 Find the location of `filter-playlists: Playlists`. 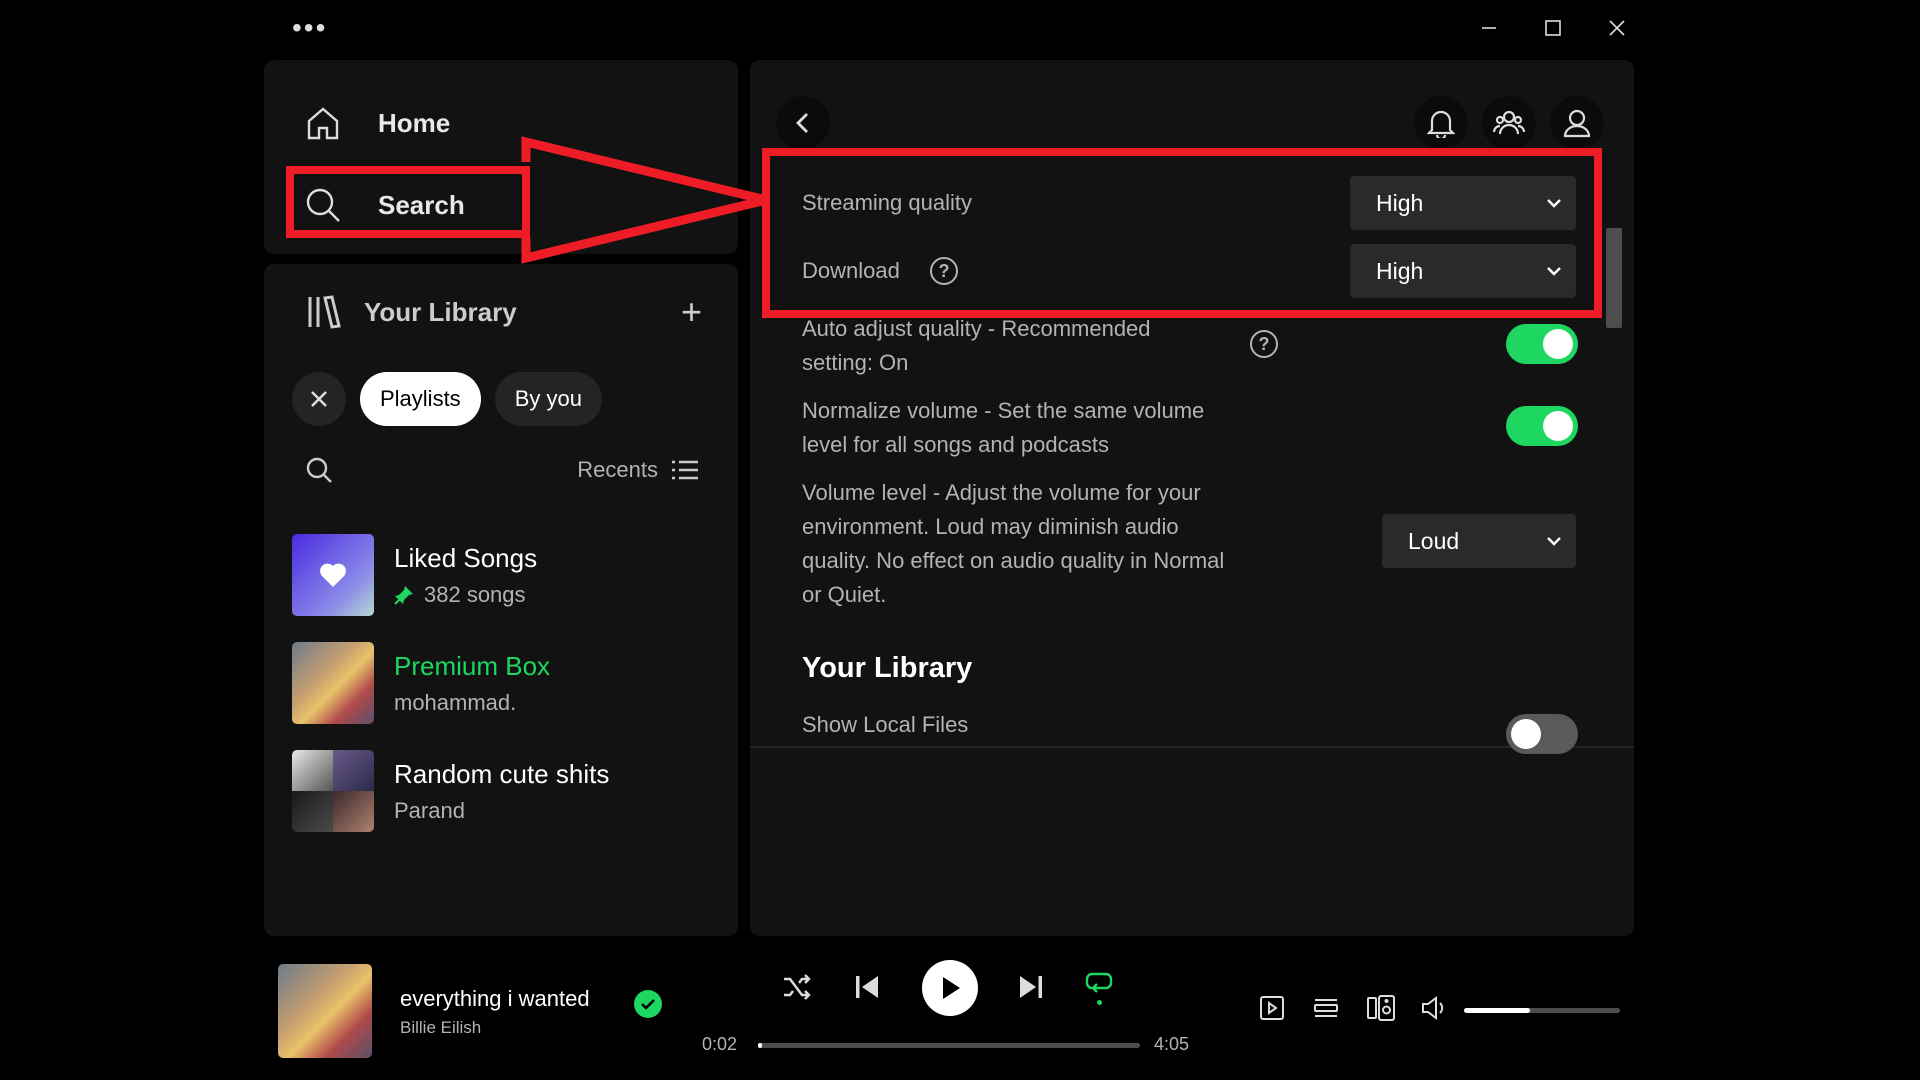

filter-playlists: Playlists is located at coordinates (420, 399).